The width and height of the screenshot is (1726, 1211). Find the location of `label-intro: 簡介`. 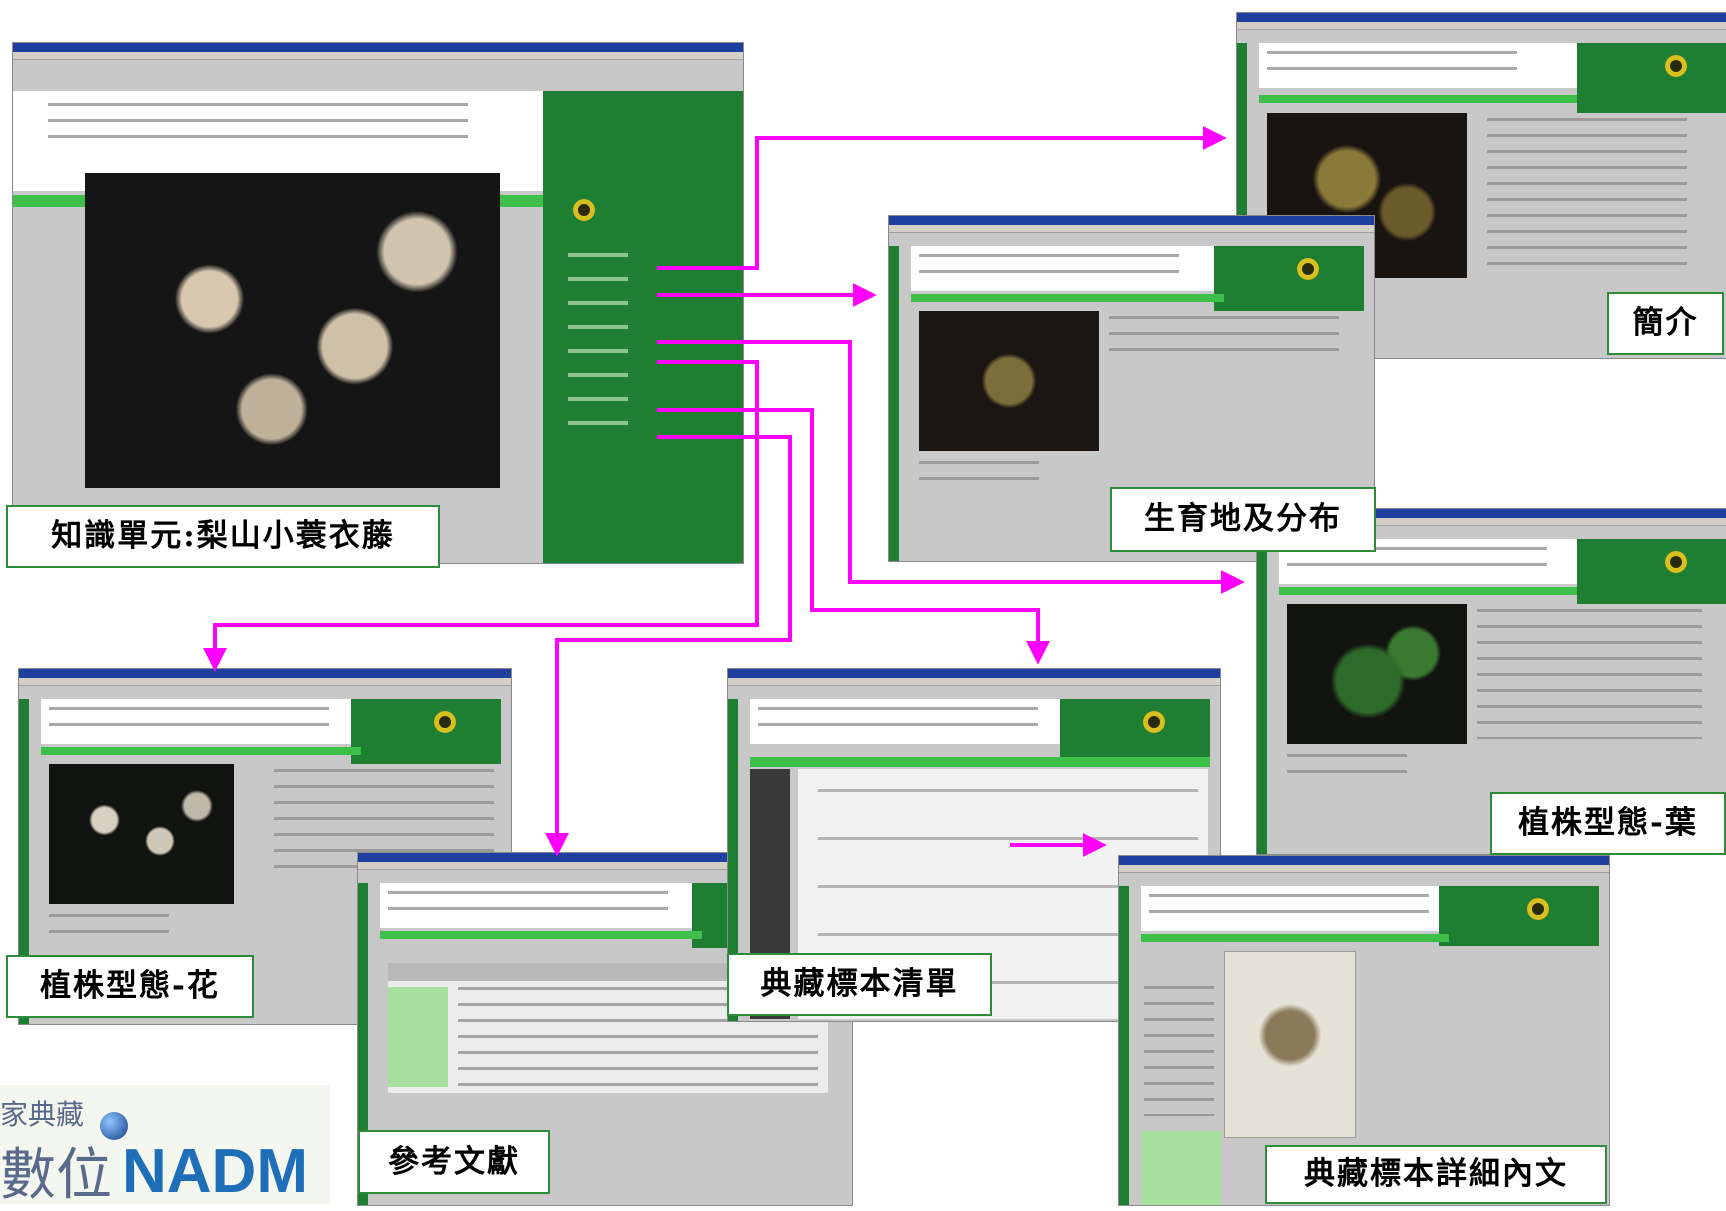

label-intro: 簡介 is located at coordinates (1665, 323).